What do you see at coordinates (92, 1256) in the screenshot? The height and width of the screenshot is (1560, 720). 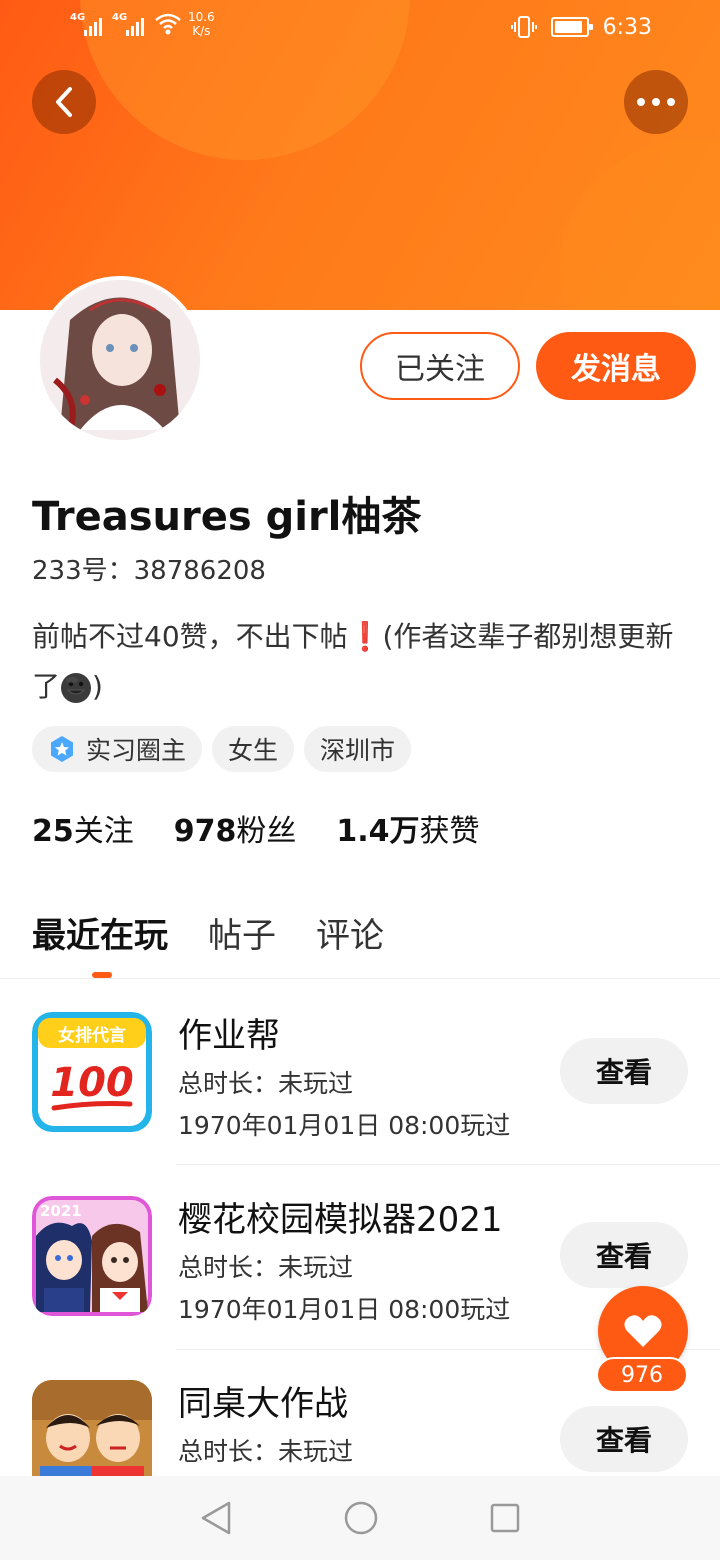 I see `game-icon-sakura-school: 2021` at bounding box center [92, 1256].